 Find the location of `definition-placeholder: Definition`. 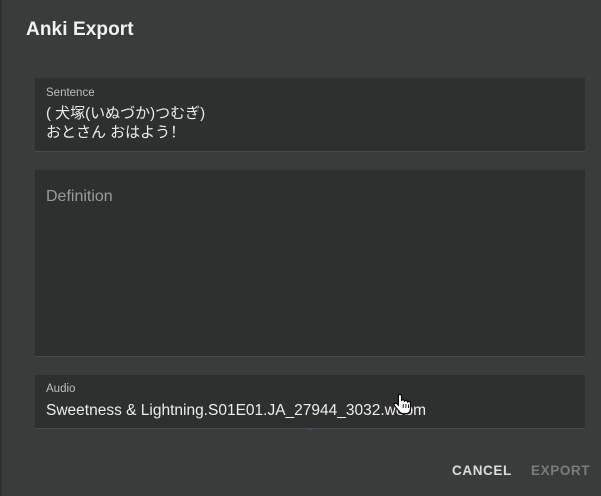

definition-placeholder: Definition is located at coordinates (79, 196).